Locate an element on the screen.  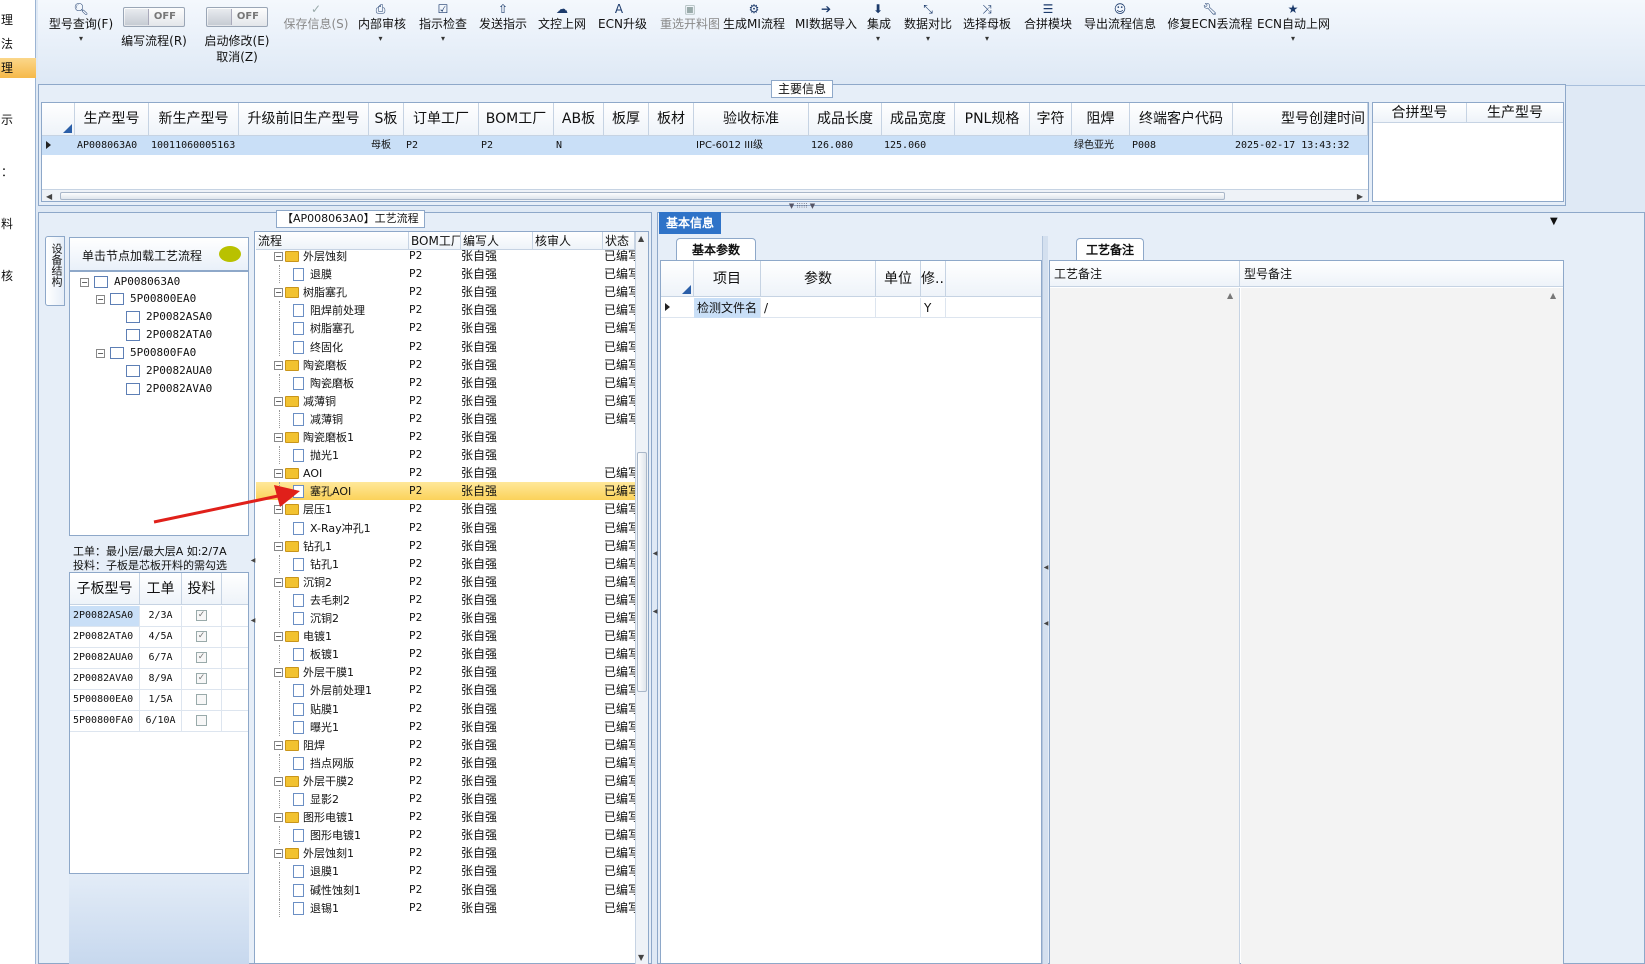
nav-item: 核 is located at coordinates (18, 276).